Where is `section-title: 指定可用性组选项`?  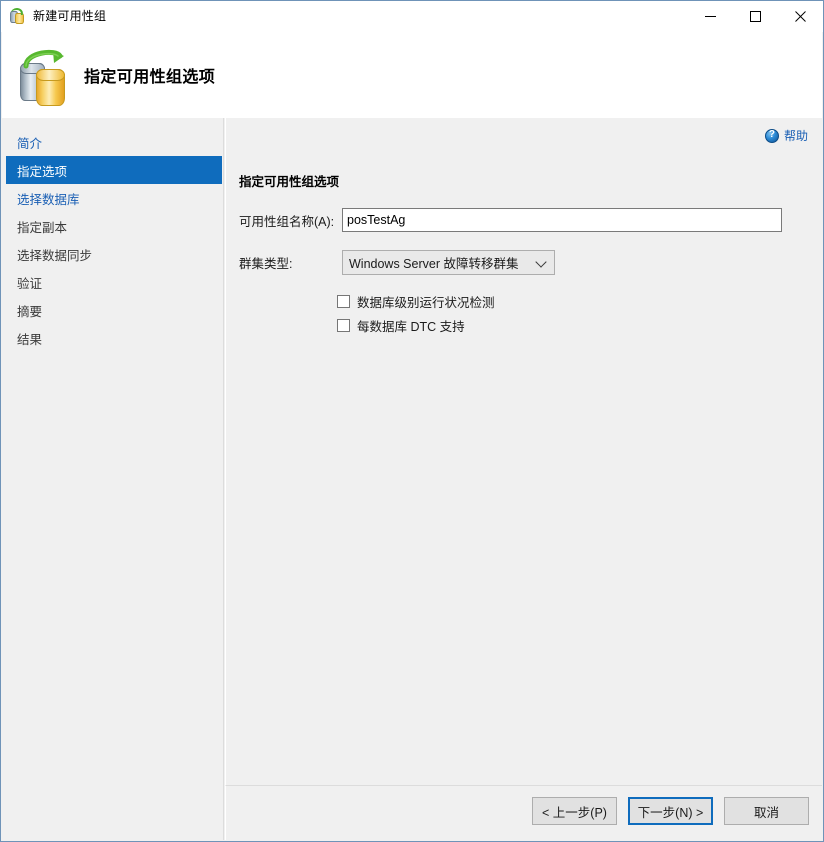 section-title: 指定可用性组选项 is located at coordinates (289, 182).